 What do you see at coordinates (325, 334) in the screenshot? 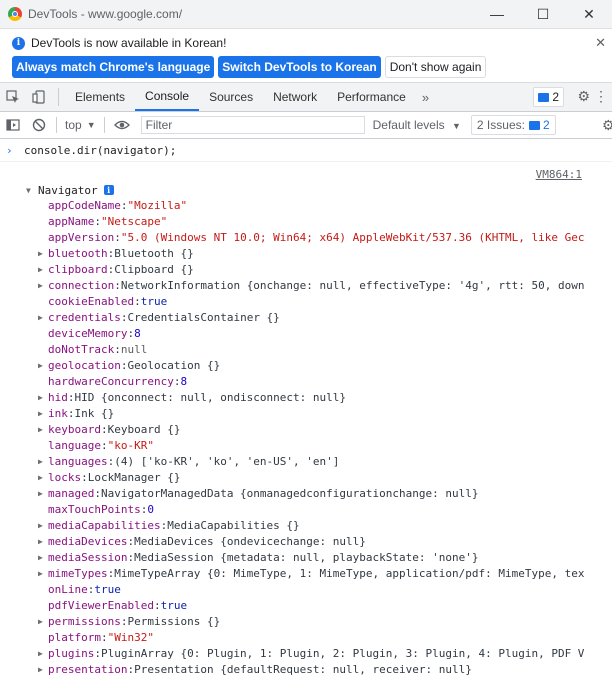
I see `property-row: deviceMemory: 8` at bounding box center [325, 334].